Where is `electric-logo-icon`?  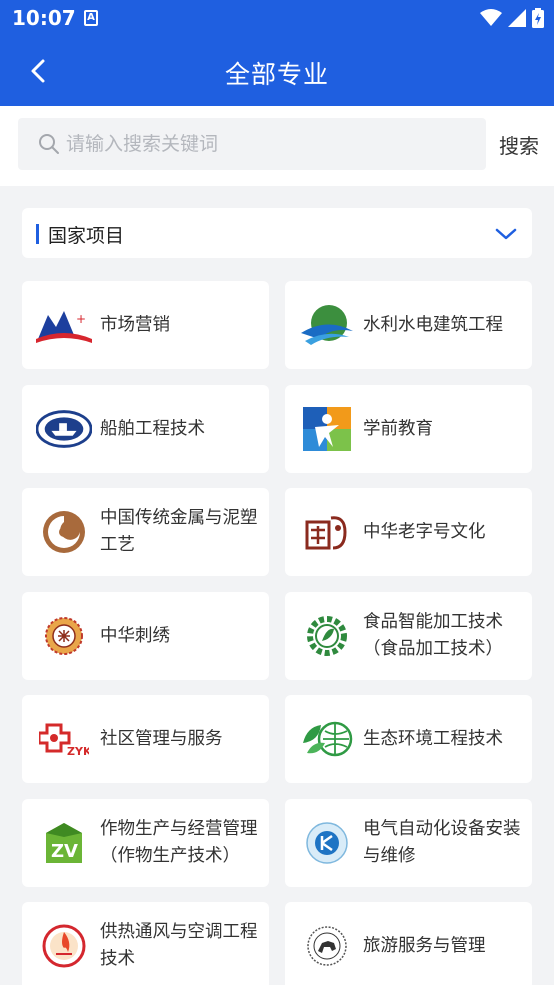
electric-logo-icon is located at coordinates (327, 843).